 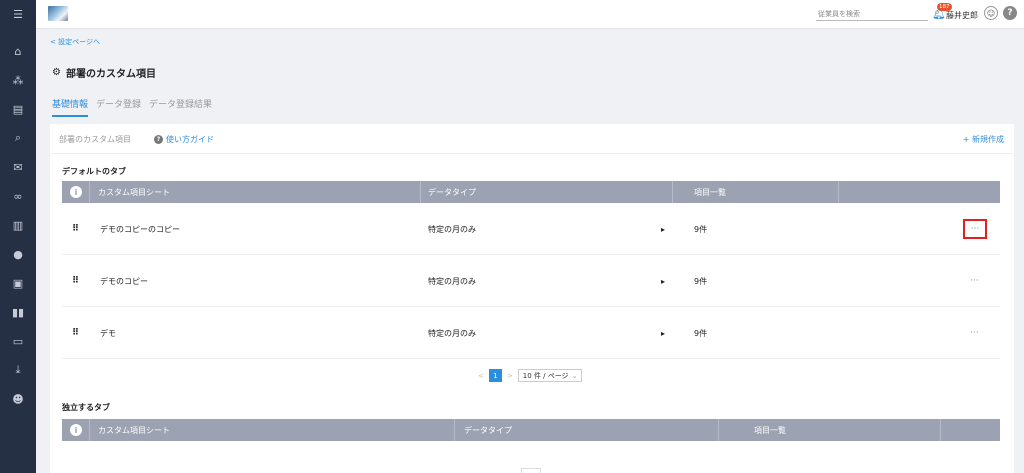 I want to click on company-logo, so click(x=58, y=13).